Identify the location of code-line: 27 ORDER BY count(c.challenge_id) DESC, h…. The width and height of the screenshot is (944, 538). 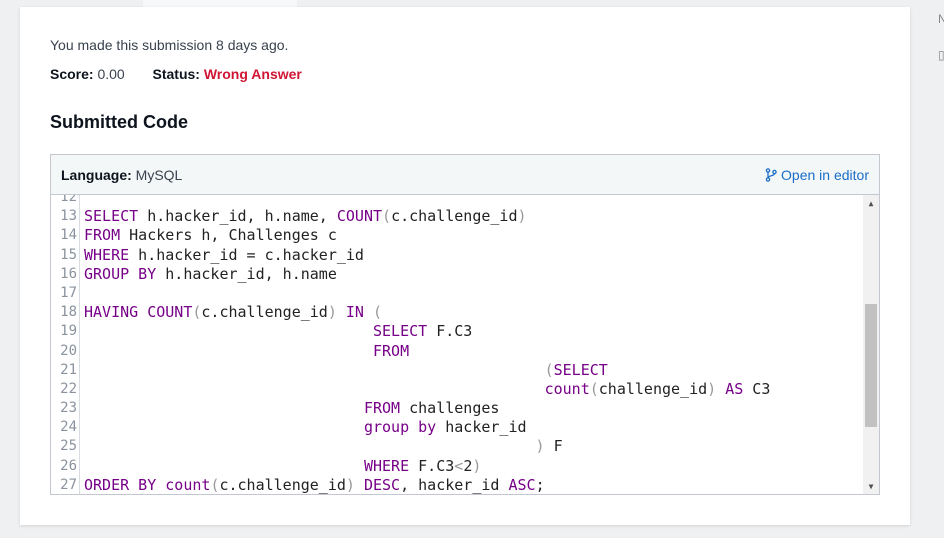
(457, 485).